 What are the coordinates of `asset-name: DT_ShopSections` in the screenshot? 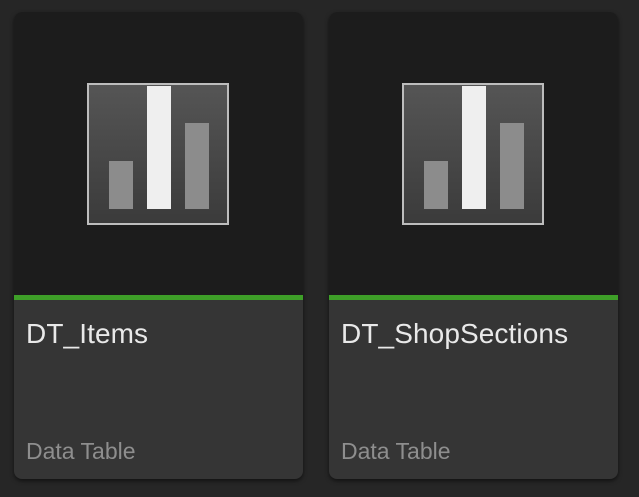 It's located at (455, 333).